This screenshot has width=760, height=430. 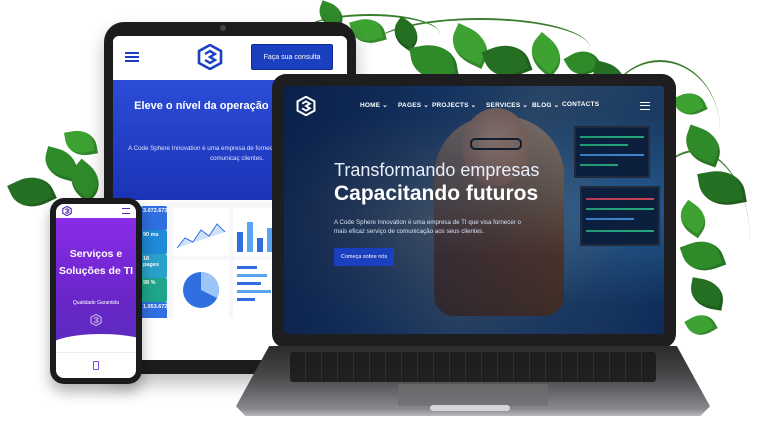 I want to click on phone-icon, so click(x=96, y=365).